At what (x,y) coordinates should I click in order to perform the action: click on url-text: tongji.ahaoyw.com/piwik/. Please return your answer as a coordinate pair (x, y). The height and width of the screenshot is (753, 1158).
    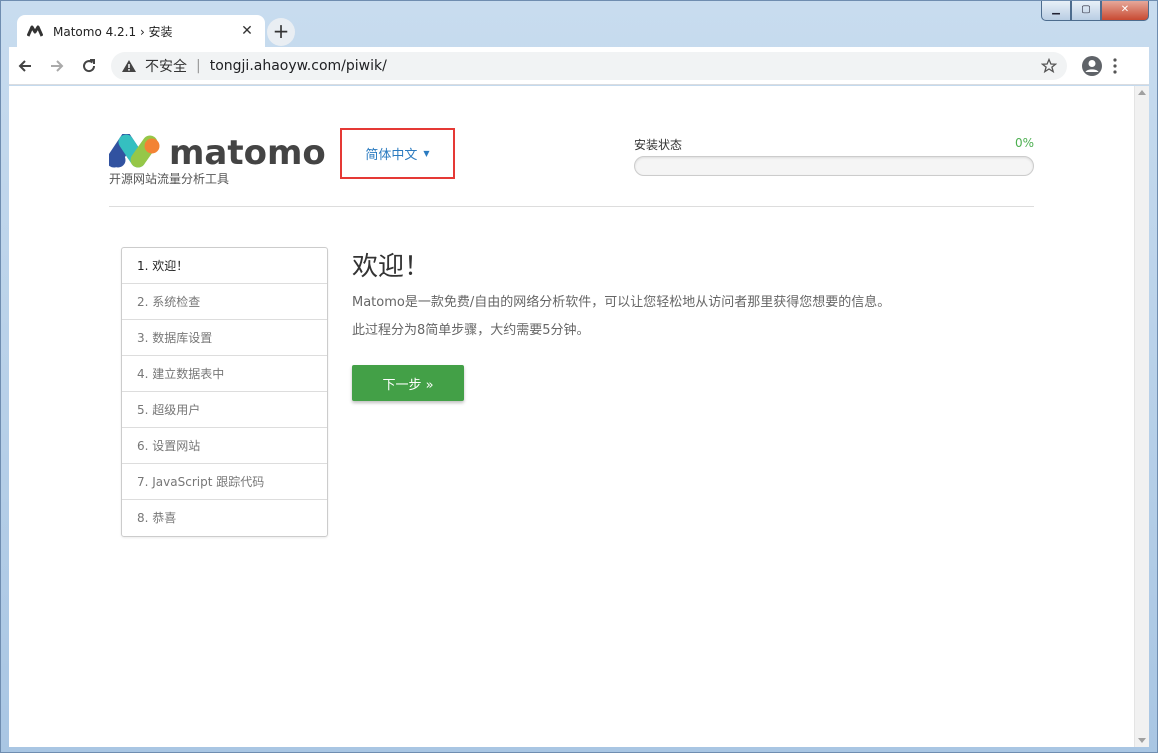
    Looking at the image, I should click on (625, 66).